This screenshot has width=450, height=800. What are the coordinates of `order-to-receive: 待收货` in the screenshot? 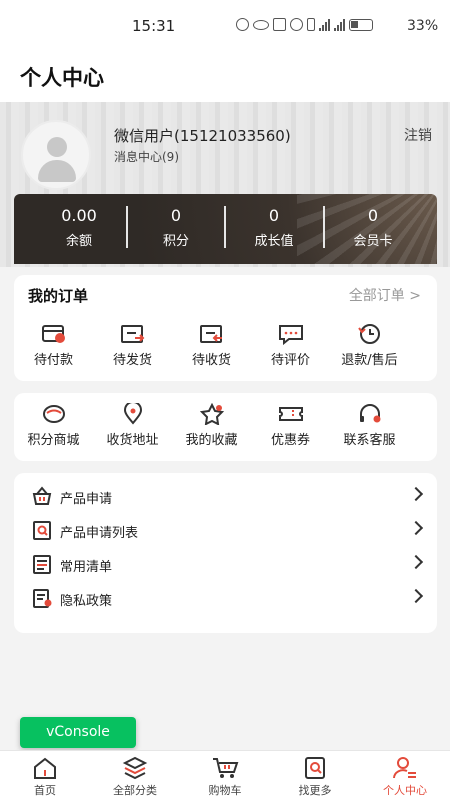 It's located at (211, 345).